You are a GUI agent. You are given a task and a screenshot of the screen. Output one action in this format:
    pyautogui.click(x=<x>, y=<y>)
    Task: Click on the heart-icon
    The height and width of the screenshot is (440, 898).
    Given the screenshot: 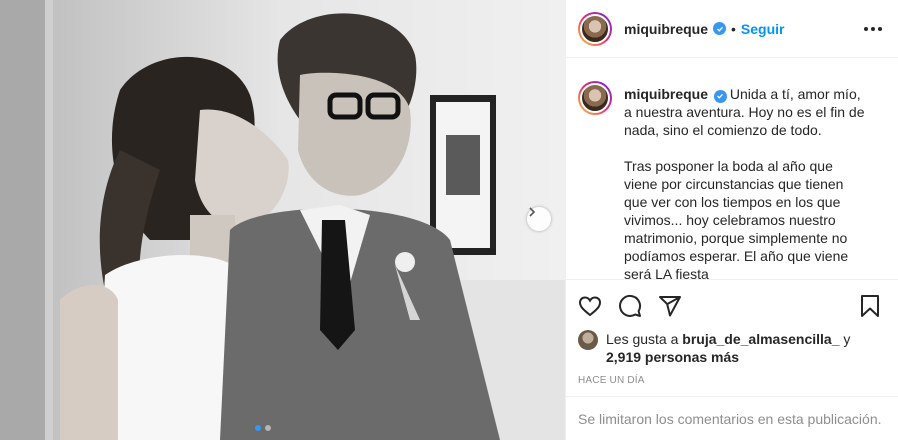 What is the action you would take?
    pyautogui.click(x=590, y=306)
    